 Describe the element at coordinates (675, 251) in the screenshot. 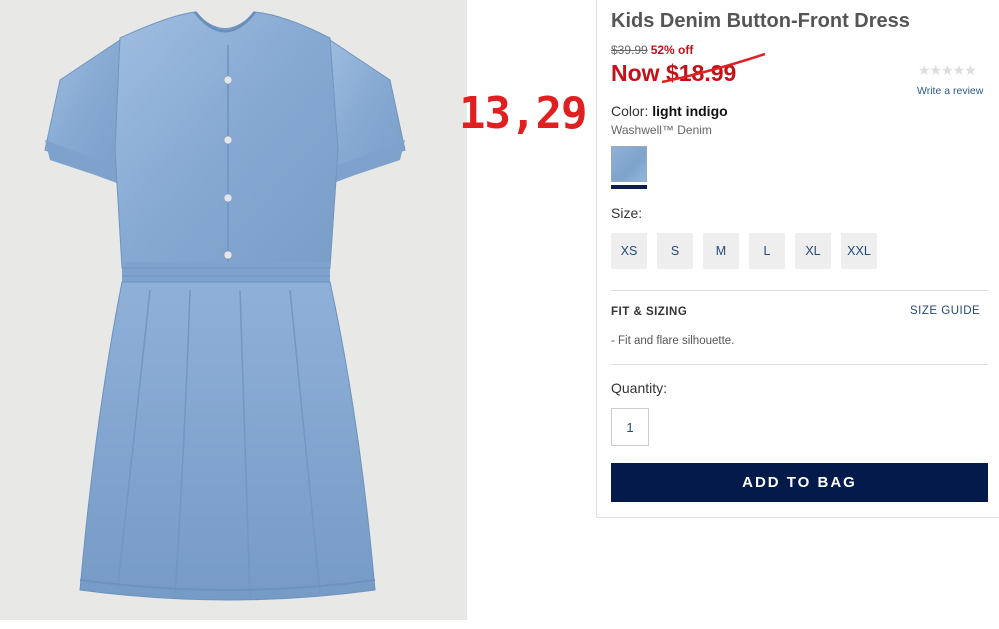

I see `size-option-s: S` at that location.